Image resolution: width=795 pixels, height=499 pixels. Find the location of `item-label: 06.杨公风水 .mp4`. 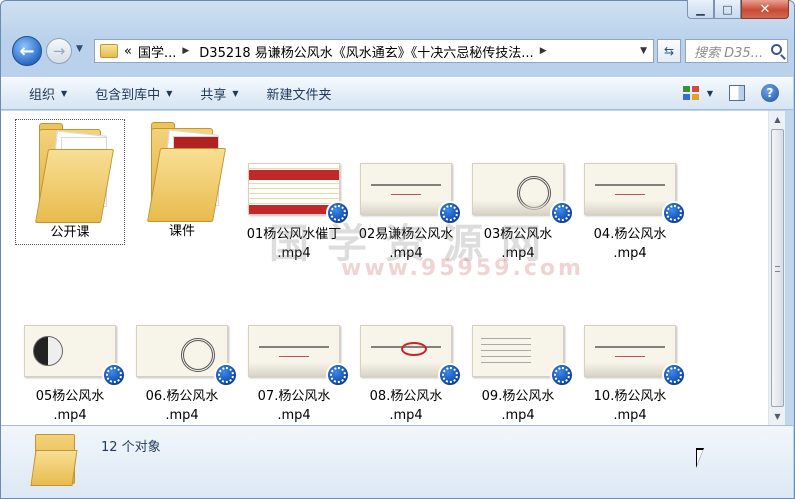

item-label: 06.杨公风水 .mp4 is located at coordinates (182, 406).